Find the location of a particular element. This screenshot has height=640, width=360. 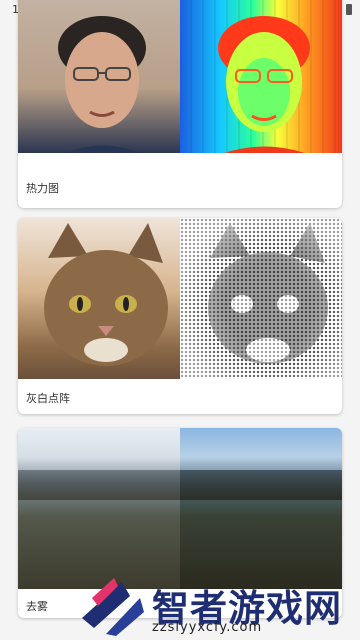

watermark-logo is located at coordinates (113, 607).